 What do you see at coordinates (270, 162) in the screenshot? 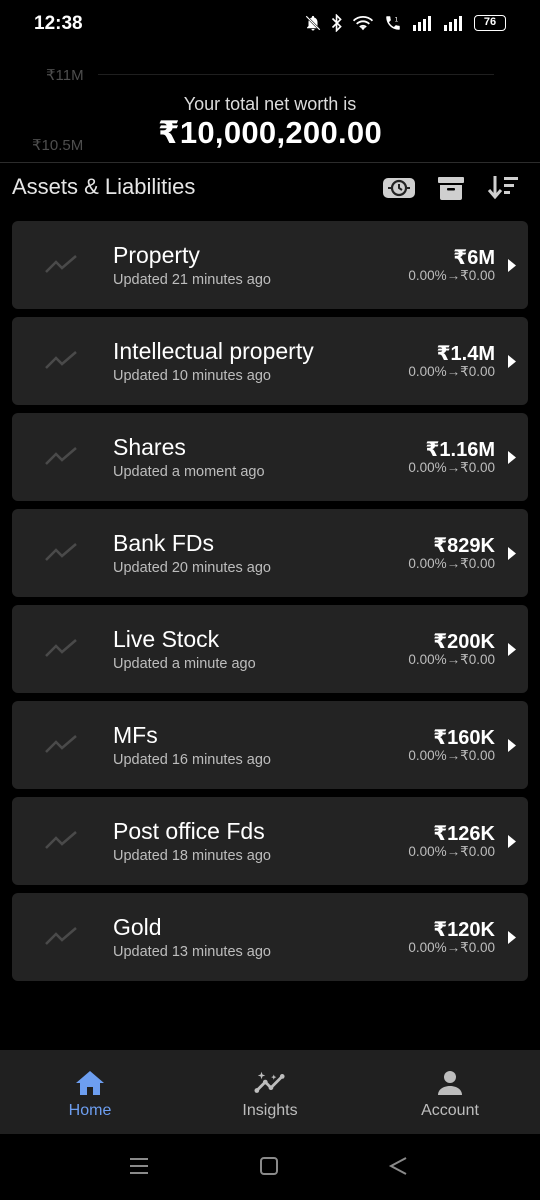
I see `header-divider` at bounding box center [270, 162].